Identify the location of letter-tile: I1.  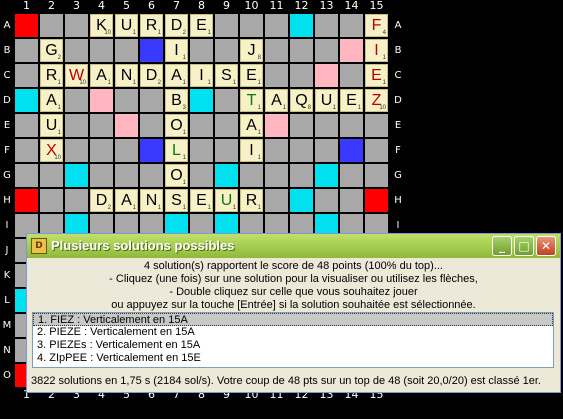
(251, 150).